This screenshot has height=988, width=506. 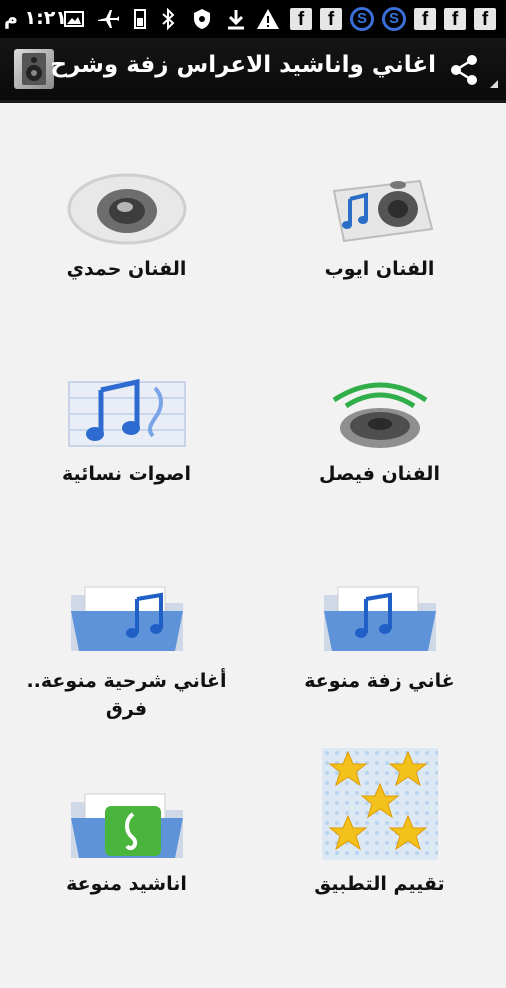 I want to click on category-label: تقييم التطبيق, so click(x=379, y=884).